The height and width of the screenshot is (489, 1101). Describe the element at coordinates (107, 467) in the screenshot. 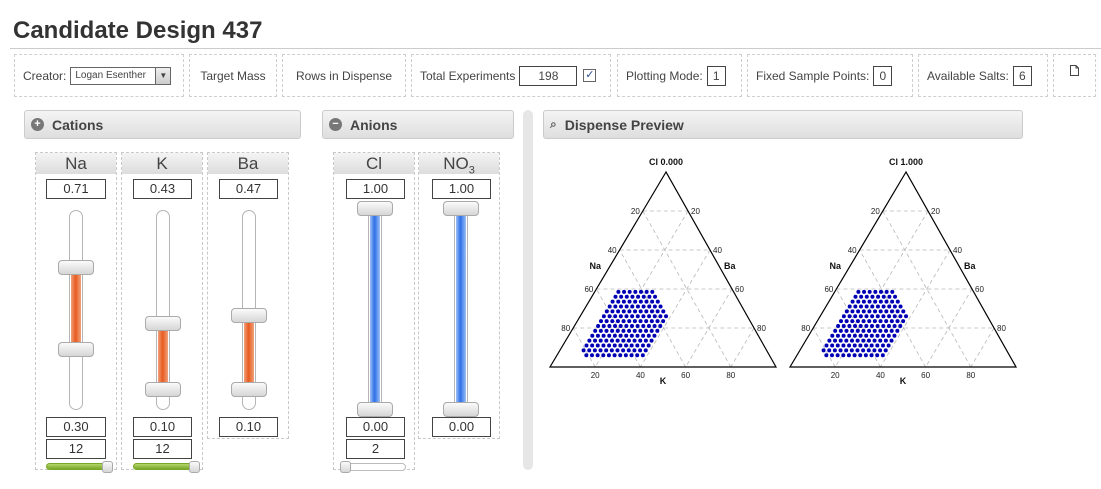

I see `na-steps-knob` at that location.